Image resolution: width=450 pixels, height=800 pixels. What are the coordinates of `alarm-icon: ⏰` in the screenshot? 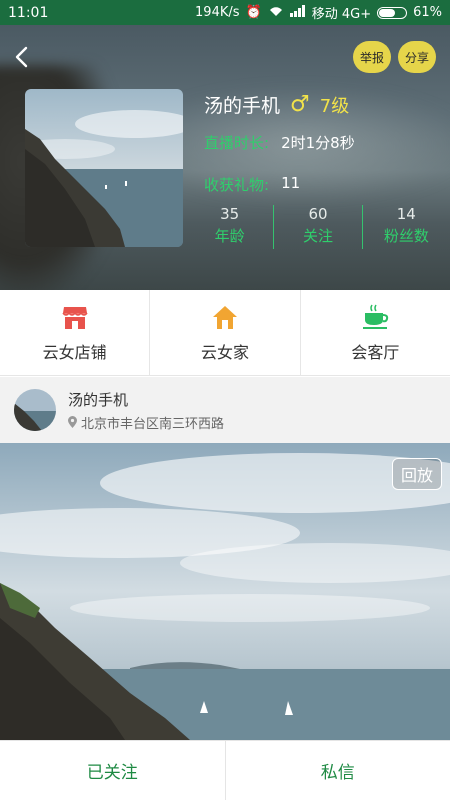 It's located at (253, 12).